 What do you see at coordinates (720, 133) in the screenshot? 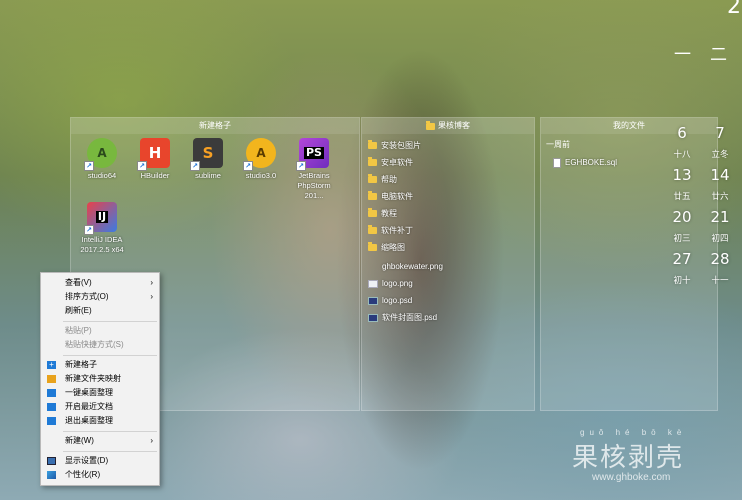
I see `calendar-day: 7` at bounding box center [720, 133].